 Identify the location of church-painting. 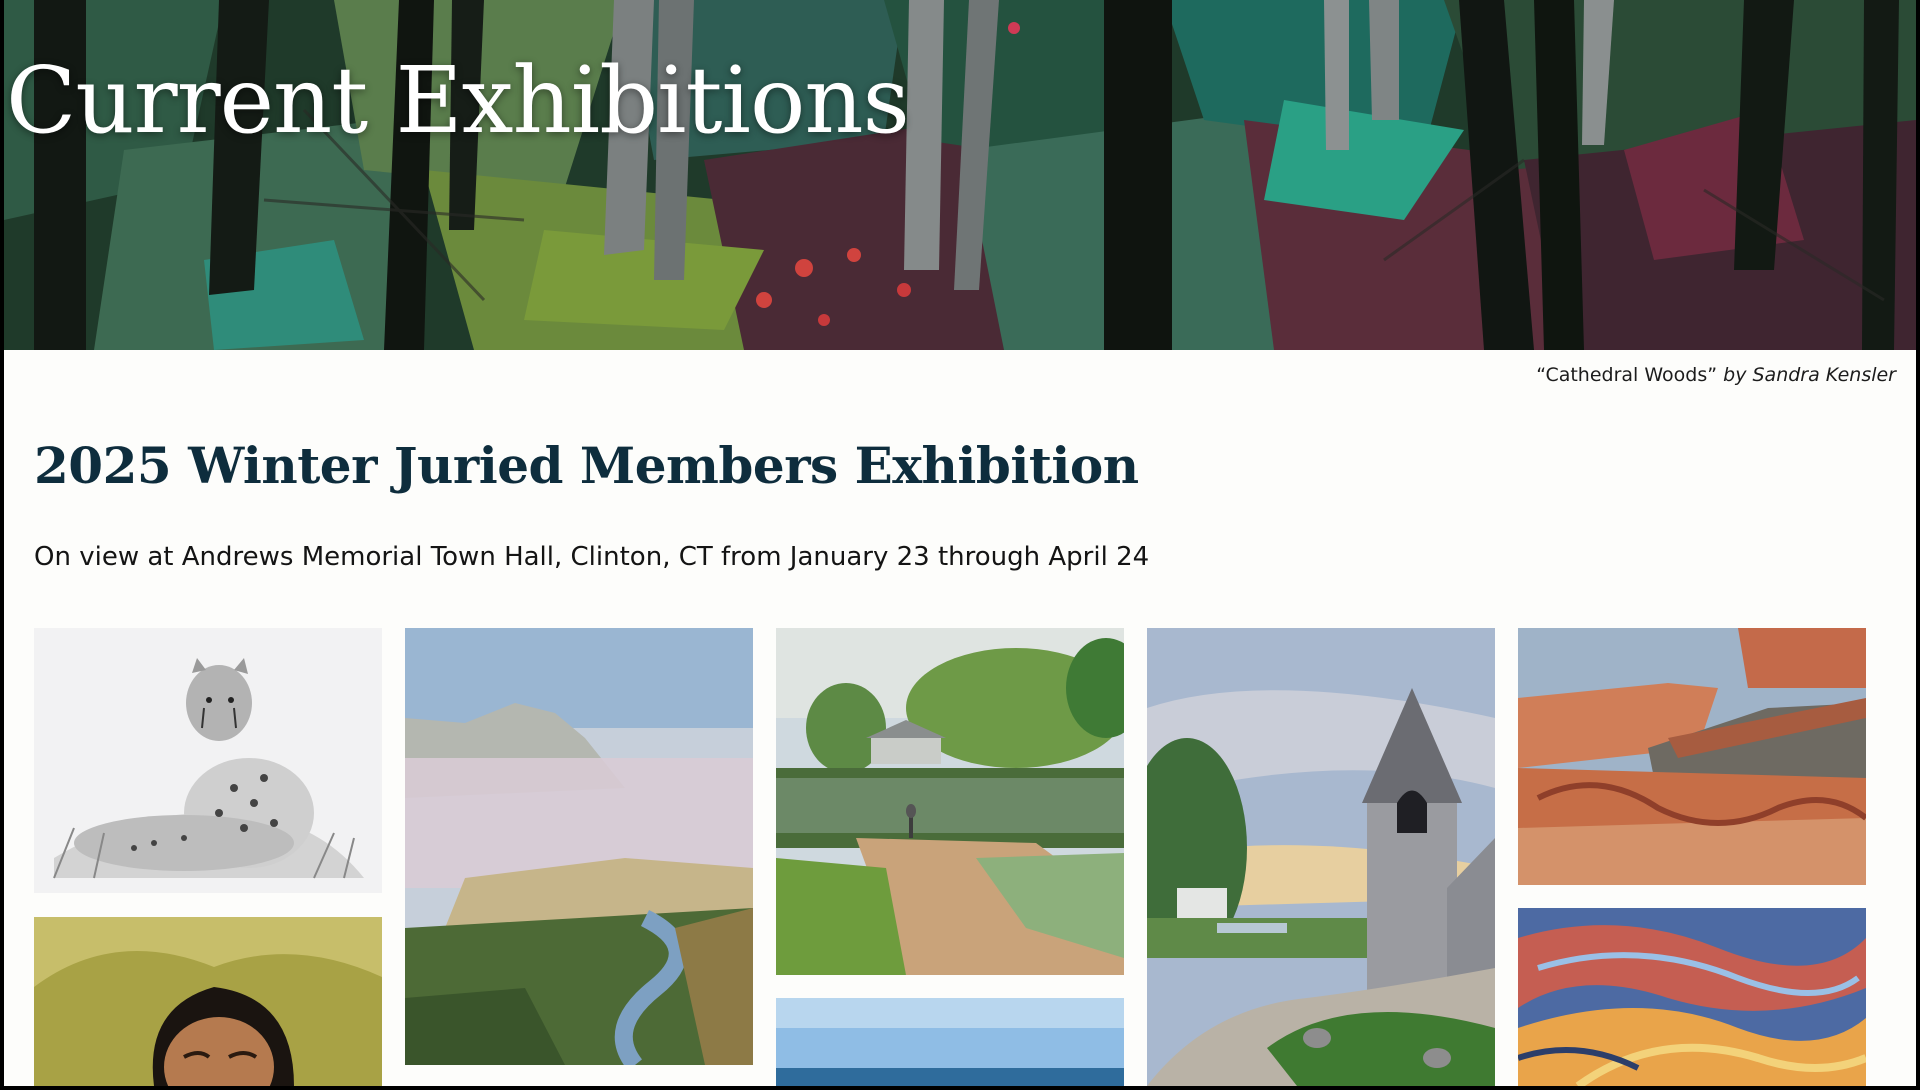
(1321, 857).